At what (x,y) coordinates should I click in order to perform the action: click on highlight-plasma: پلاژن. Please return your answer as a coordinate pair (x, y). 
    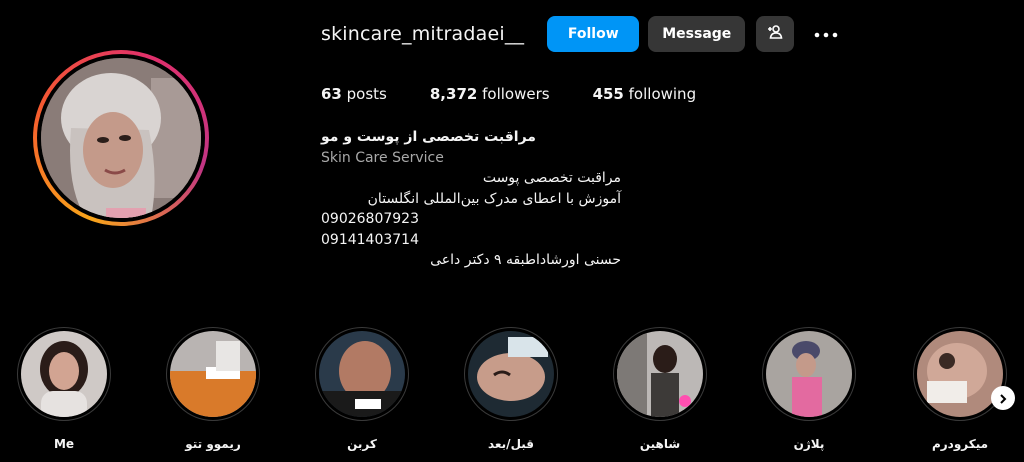
    Looking at the image, I should click on (809, 389).